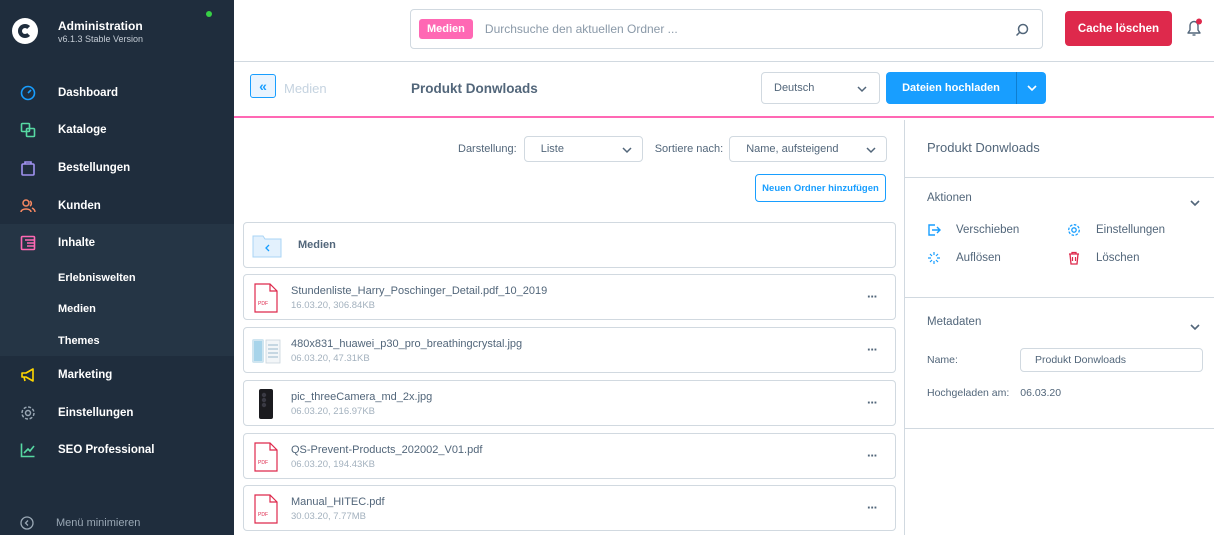  I want to click on collapse-menu-label: Menü minimieren, so click(98, 523).